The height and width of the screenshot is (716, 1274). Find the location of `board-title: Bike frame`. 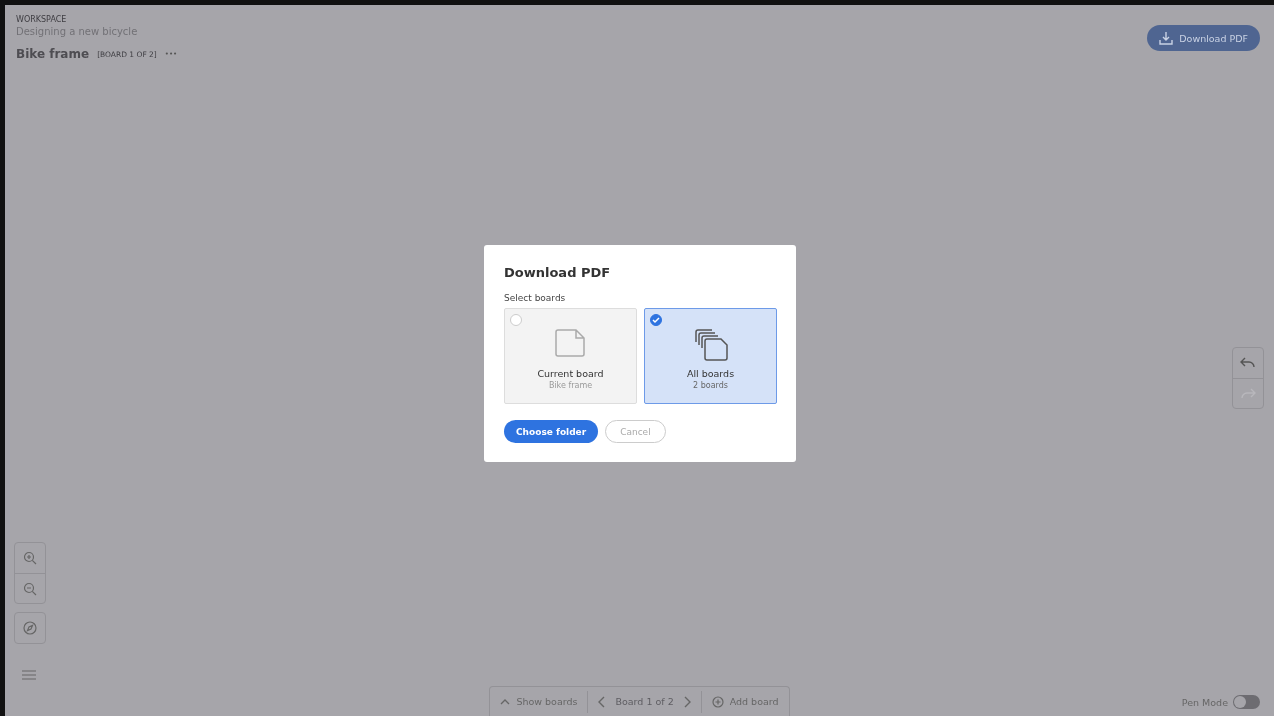

board-title: Bike frame is located at coordinates (53, 54).